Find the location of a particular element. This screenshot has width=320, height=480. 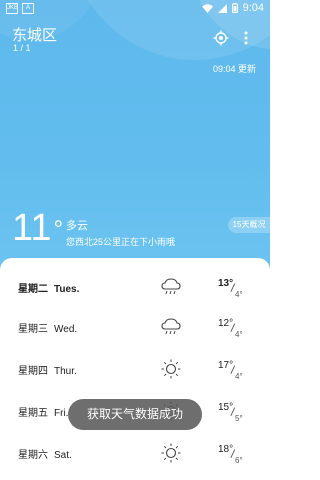

status-time: 9:04 is located at coordinates (253, 8).